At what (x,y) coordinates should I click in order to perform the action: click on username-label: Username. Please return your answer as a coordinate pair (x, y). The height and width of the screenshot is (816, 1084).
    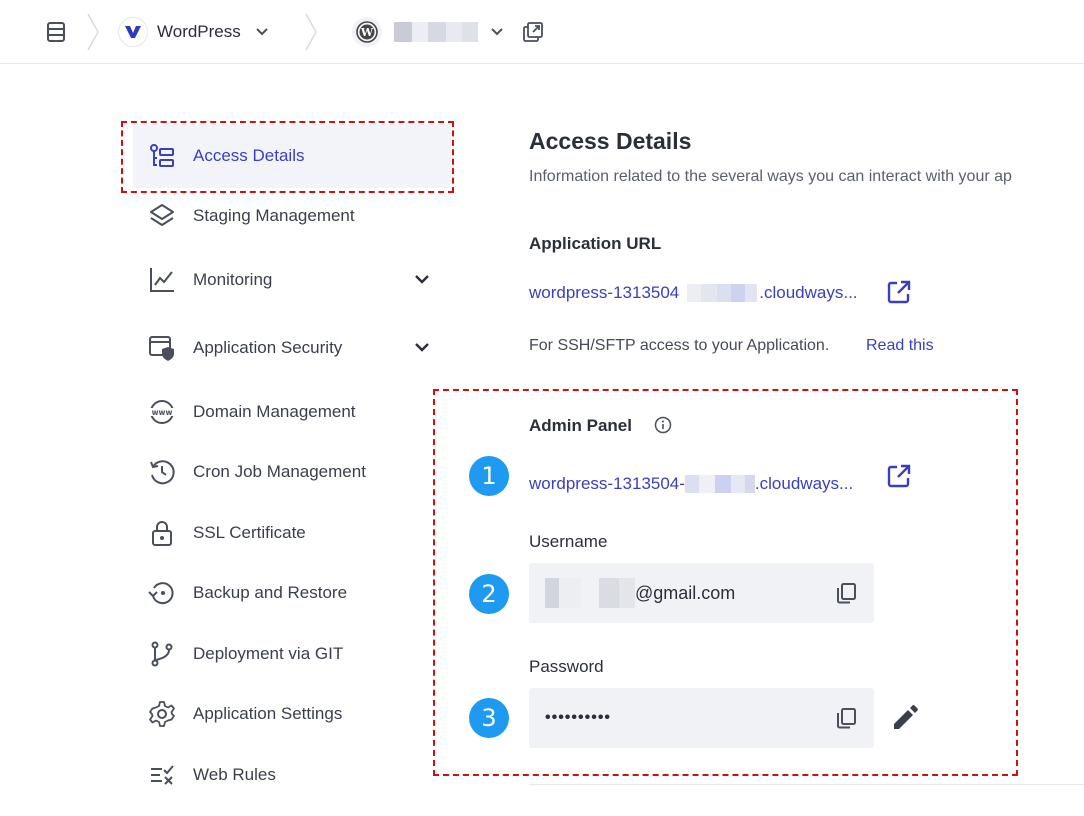
    Looking at the image, I should click on (568, 541).